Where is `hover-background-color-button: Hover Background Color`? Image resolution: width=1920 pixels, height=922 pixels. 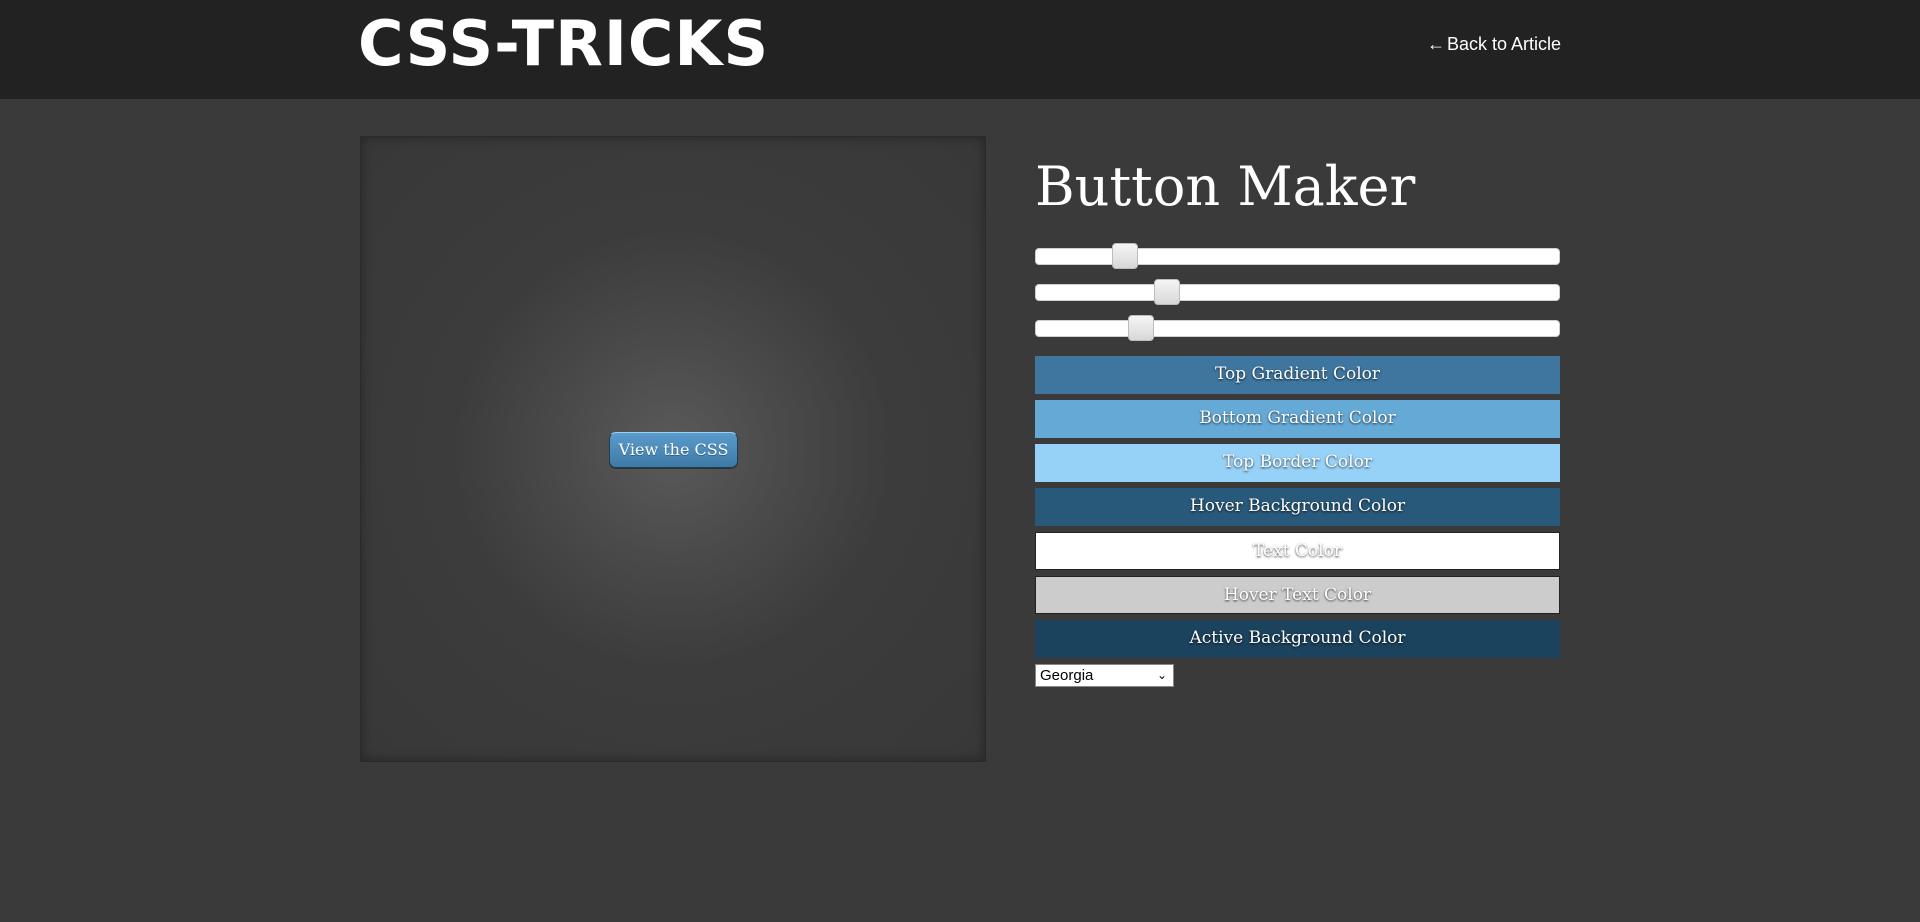 hover-background-color-button: Hover Background Color is located at coordinates (1297, 507).